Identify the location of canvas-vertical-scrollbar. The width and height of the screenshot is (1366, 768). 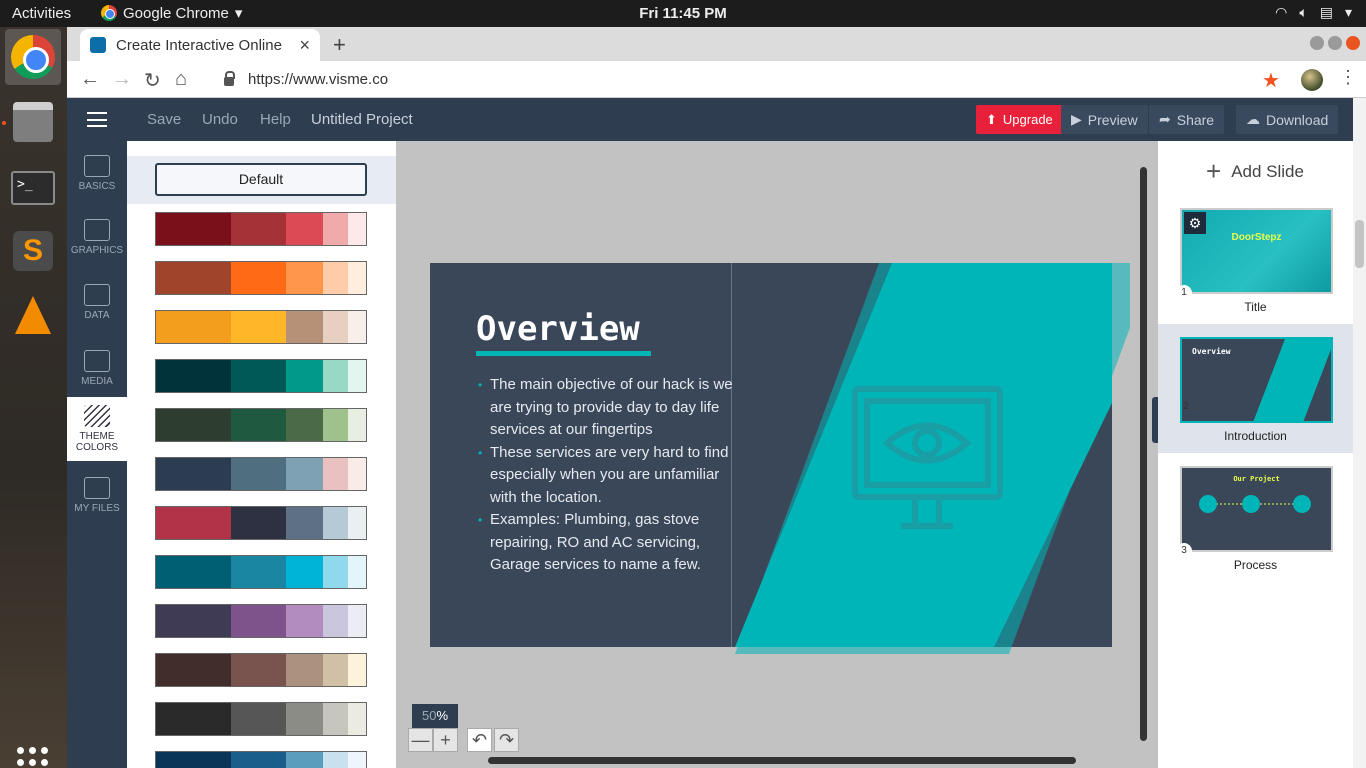
(1143, 454).